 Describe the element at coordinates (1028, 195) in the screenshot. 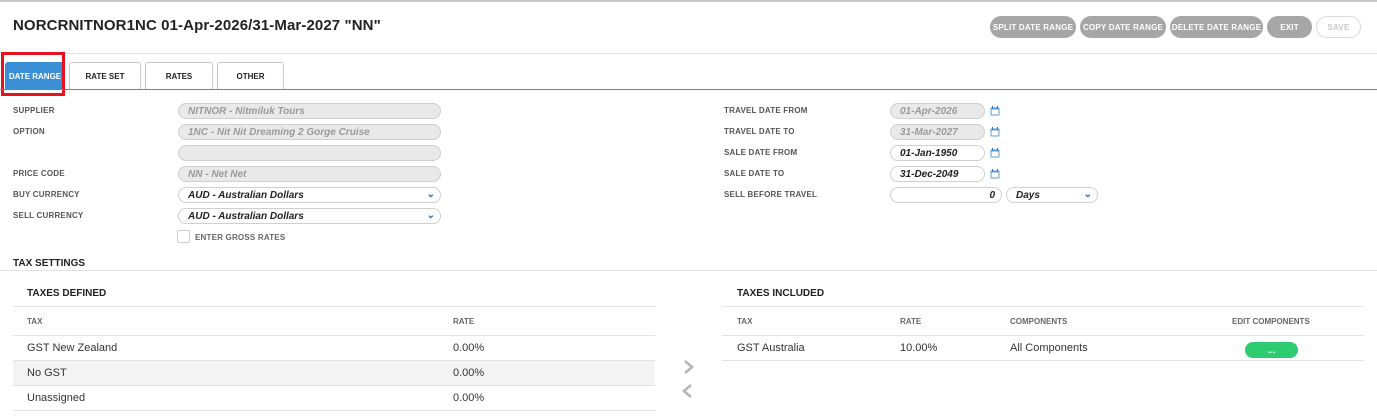

I see `sell-before-unit-value: Days` at that location.